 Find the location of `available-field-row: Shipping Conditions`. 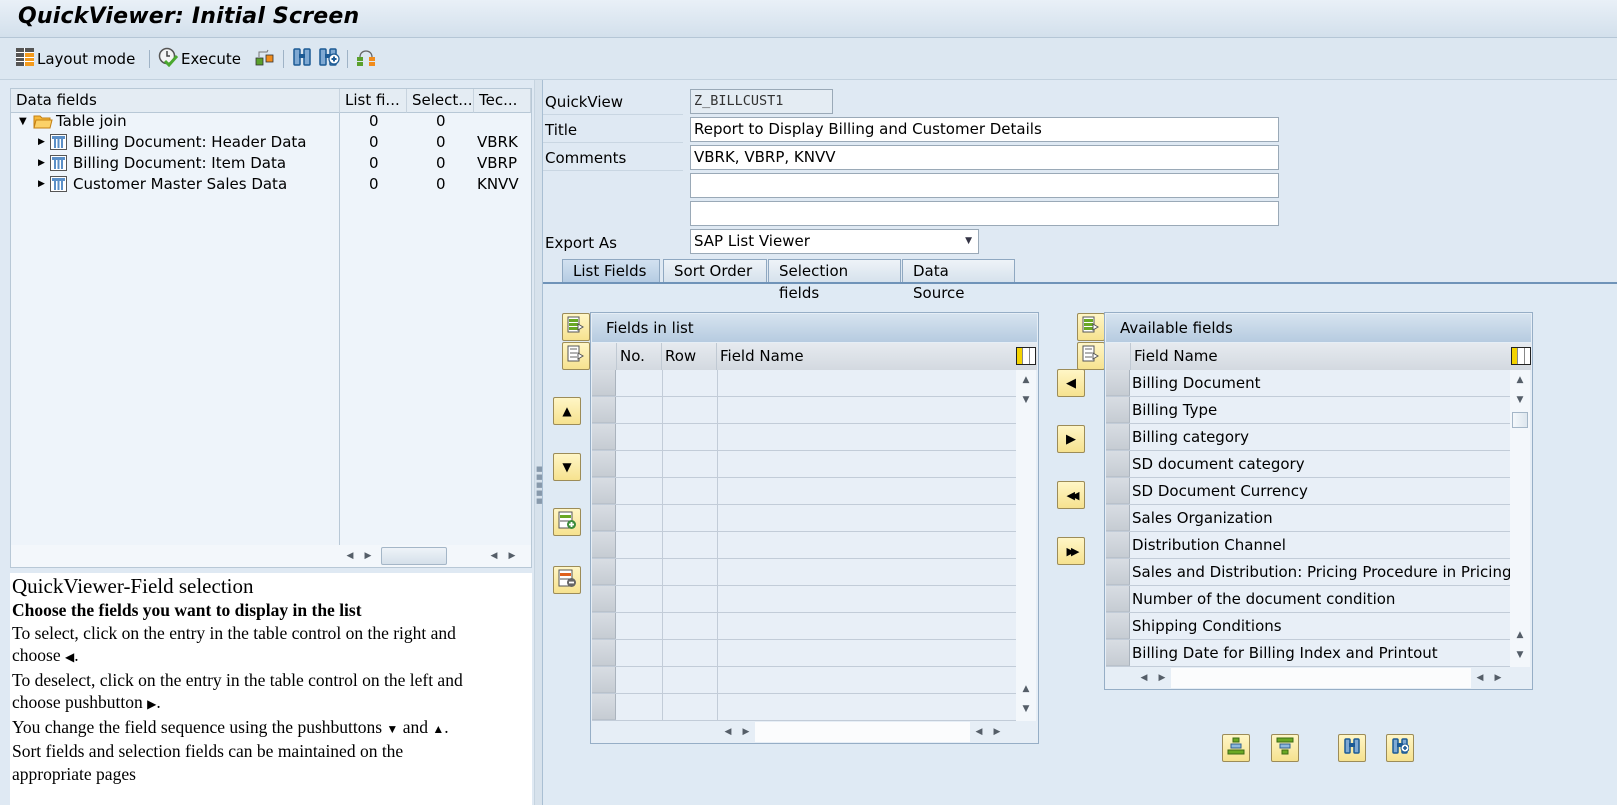

available-field-row: Shipping Conditions is located at coordinates (1308, 626).